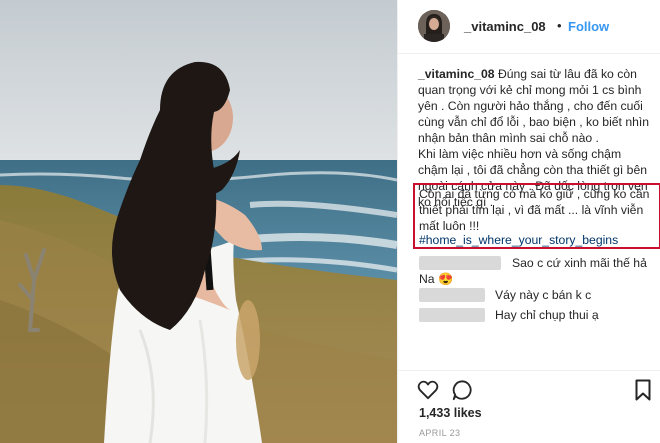  I want to click on post-author-username: _vitaminc_08, so click(505, 26).